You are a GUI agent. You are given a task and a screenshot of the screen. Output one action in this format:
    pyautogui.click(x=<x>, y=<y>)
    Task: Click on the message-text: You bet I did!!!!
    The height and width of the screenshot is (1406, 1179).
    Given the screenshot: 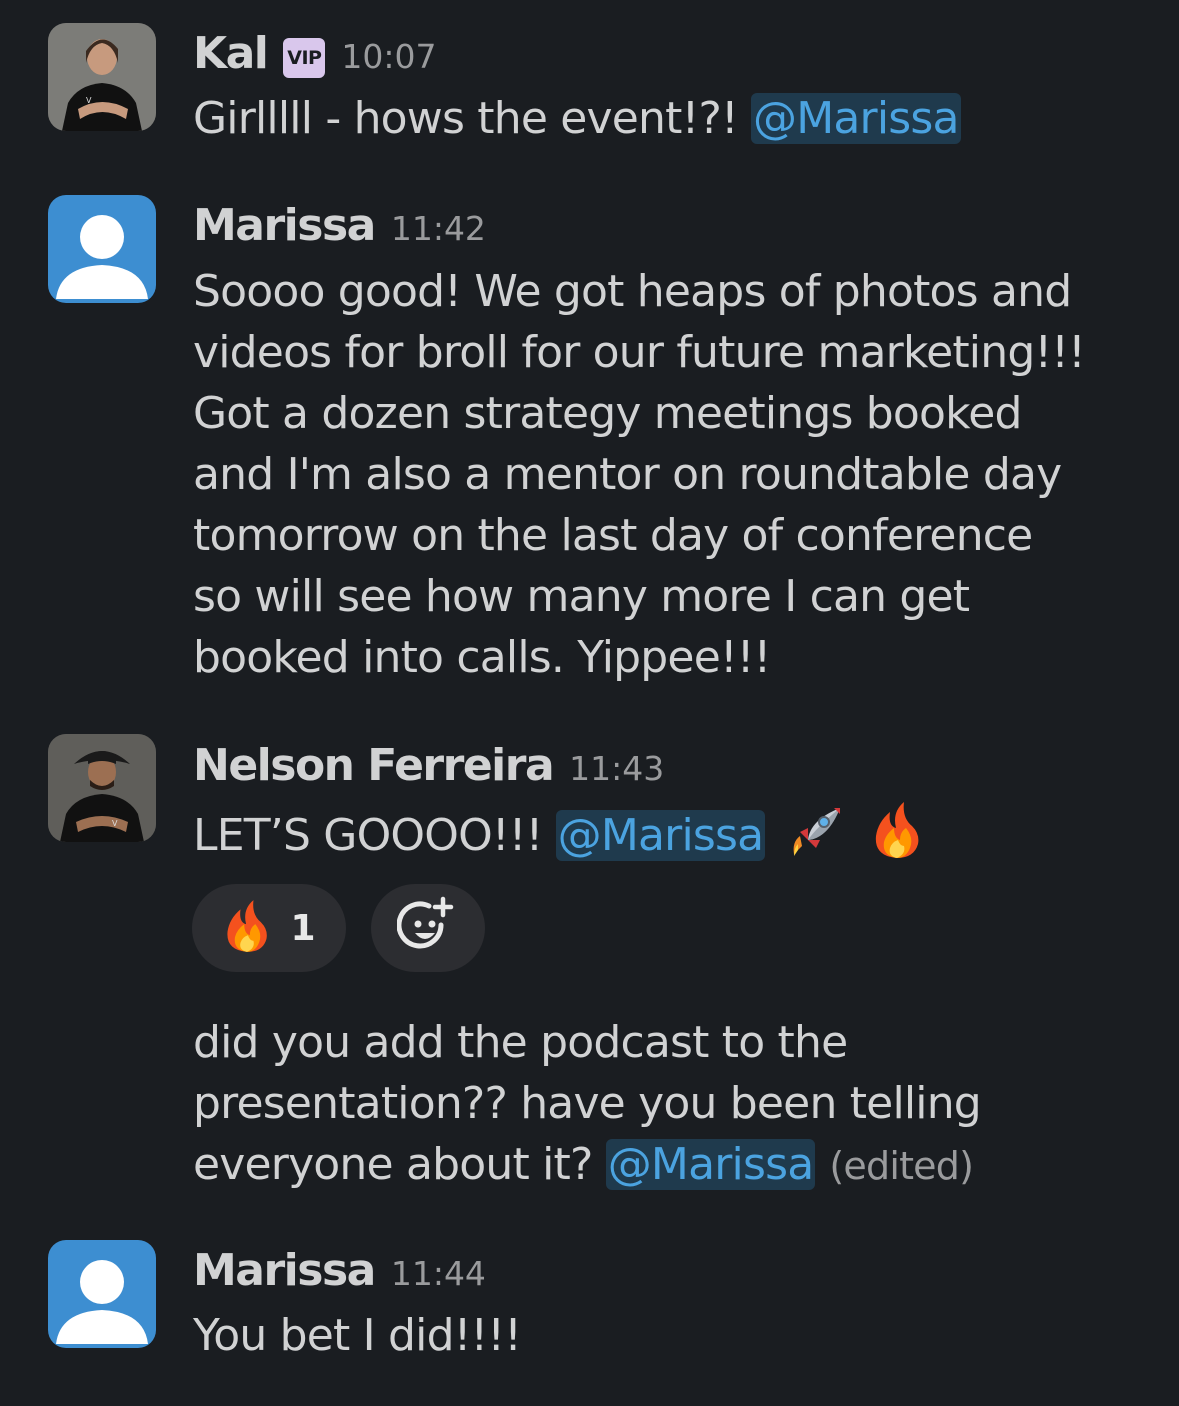 What is the action you would take?
    pyautogui.click(x=357, y=1335)
    